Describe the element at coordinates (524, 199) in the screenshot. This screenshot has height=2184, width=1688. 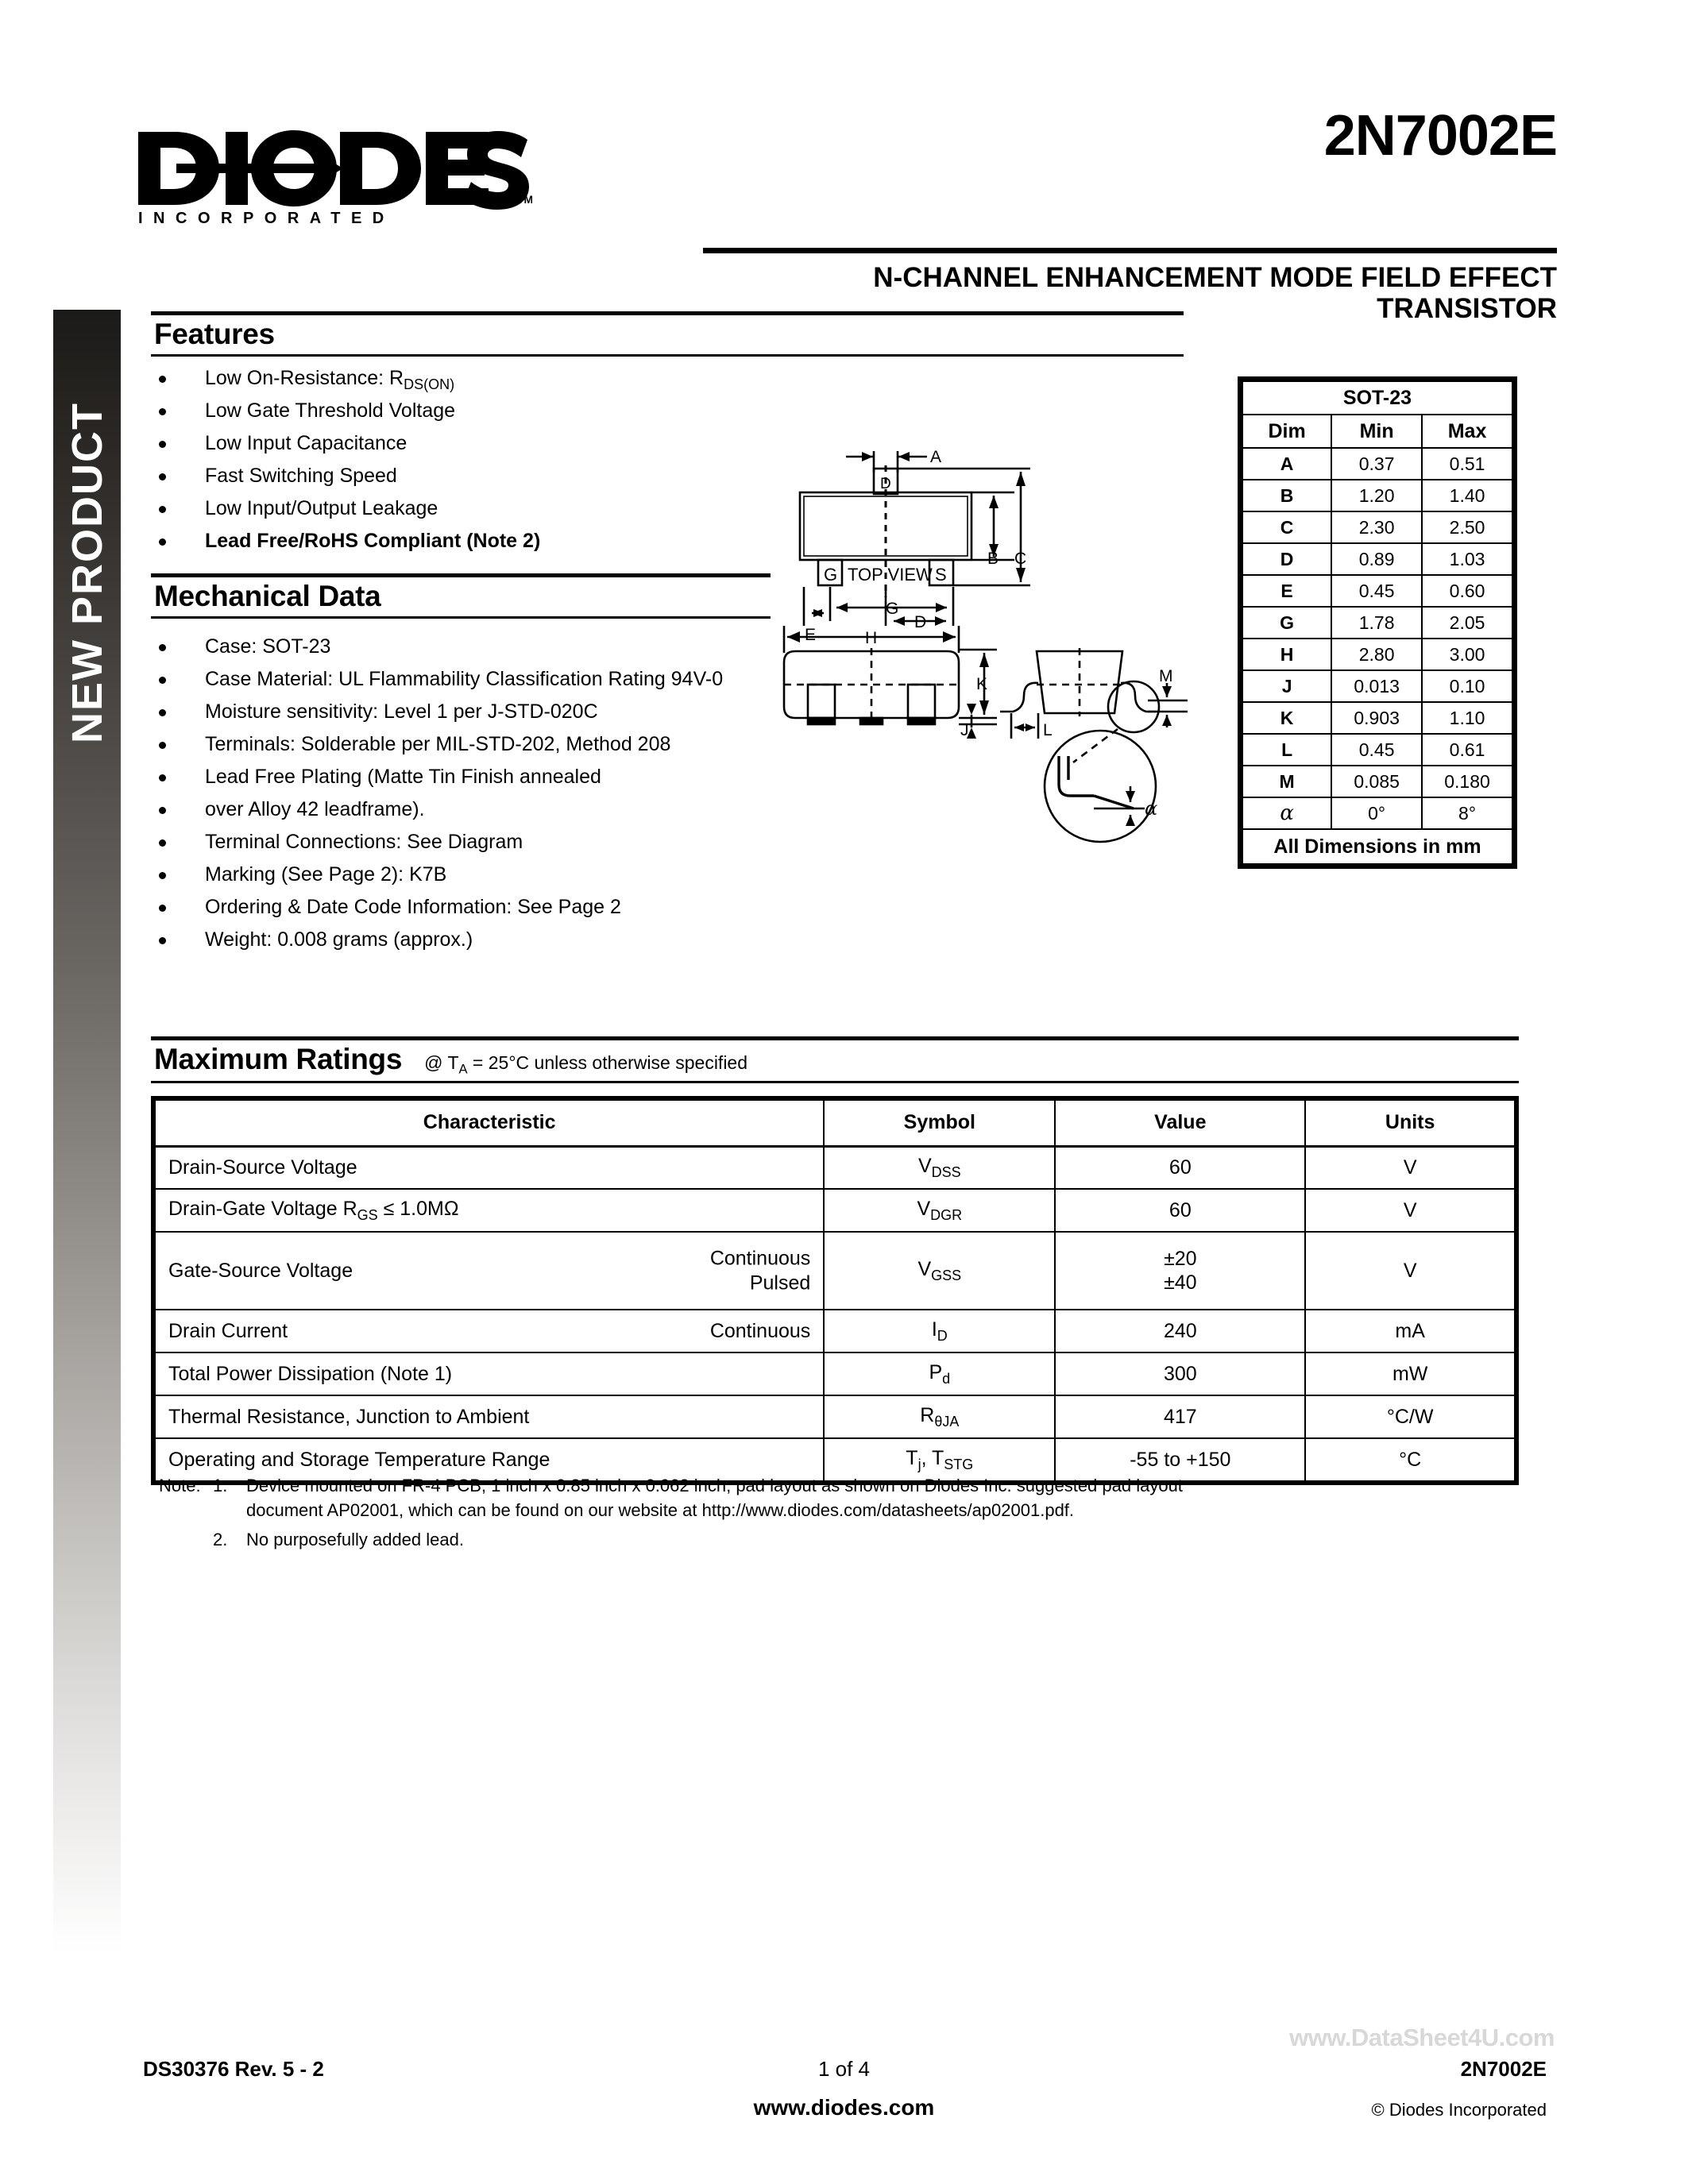
I see `trademark-symbol: TM` at that location.